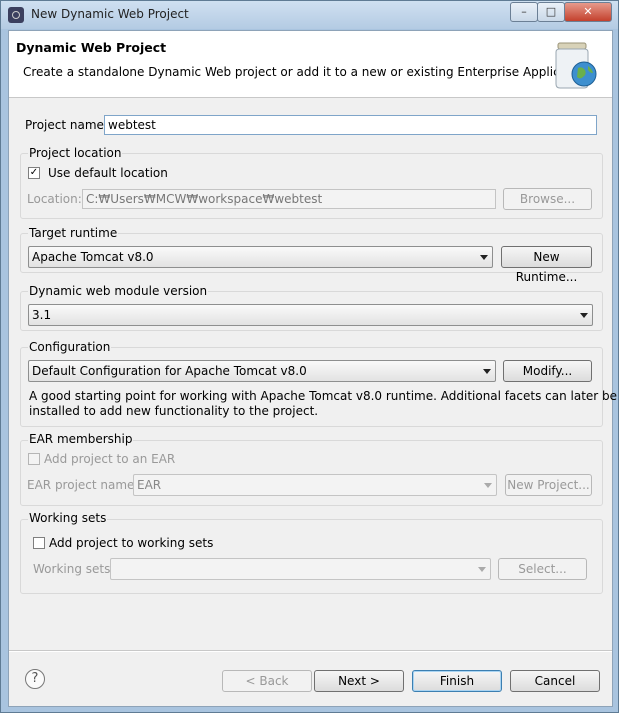 Image resolution: width=619 pixels, height=713 pixels. What do you see at coordinates (34, 173) in the screenshot?
I see `use-default-location-checkbox: ✓` at bounding box center [34, 173].